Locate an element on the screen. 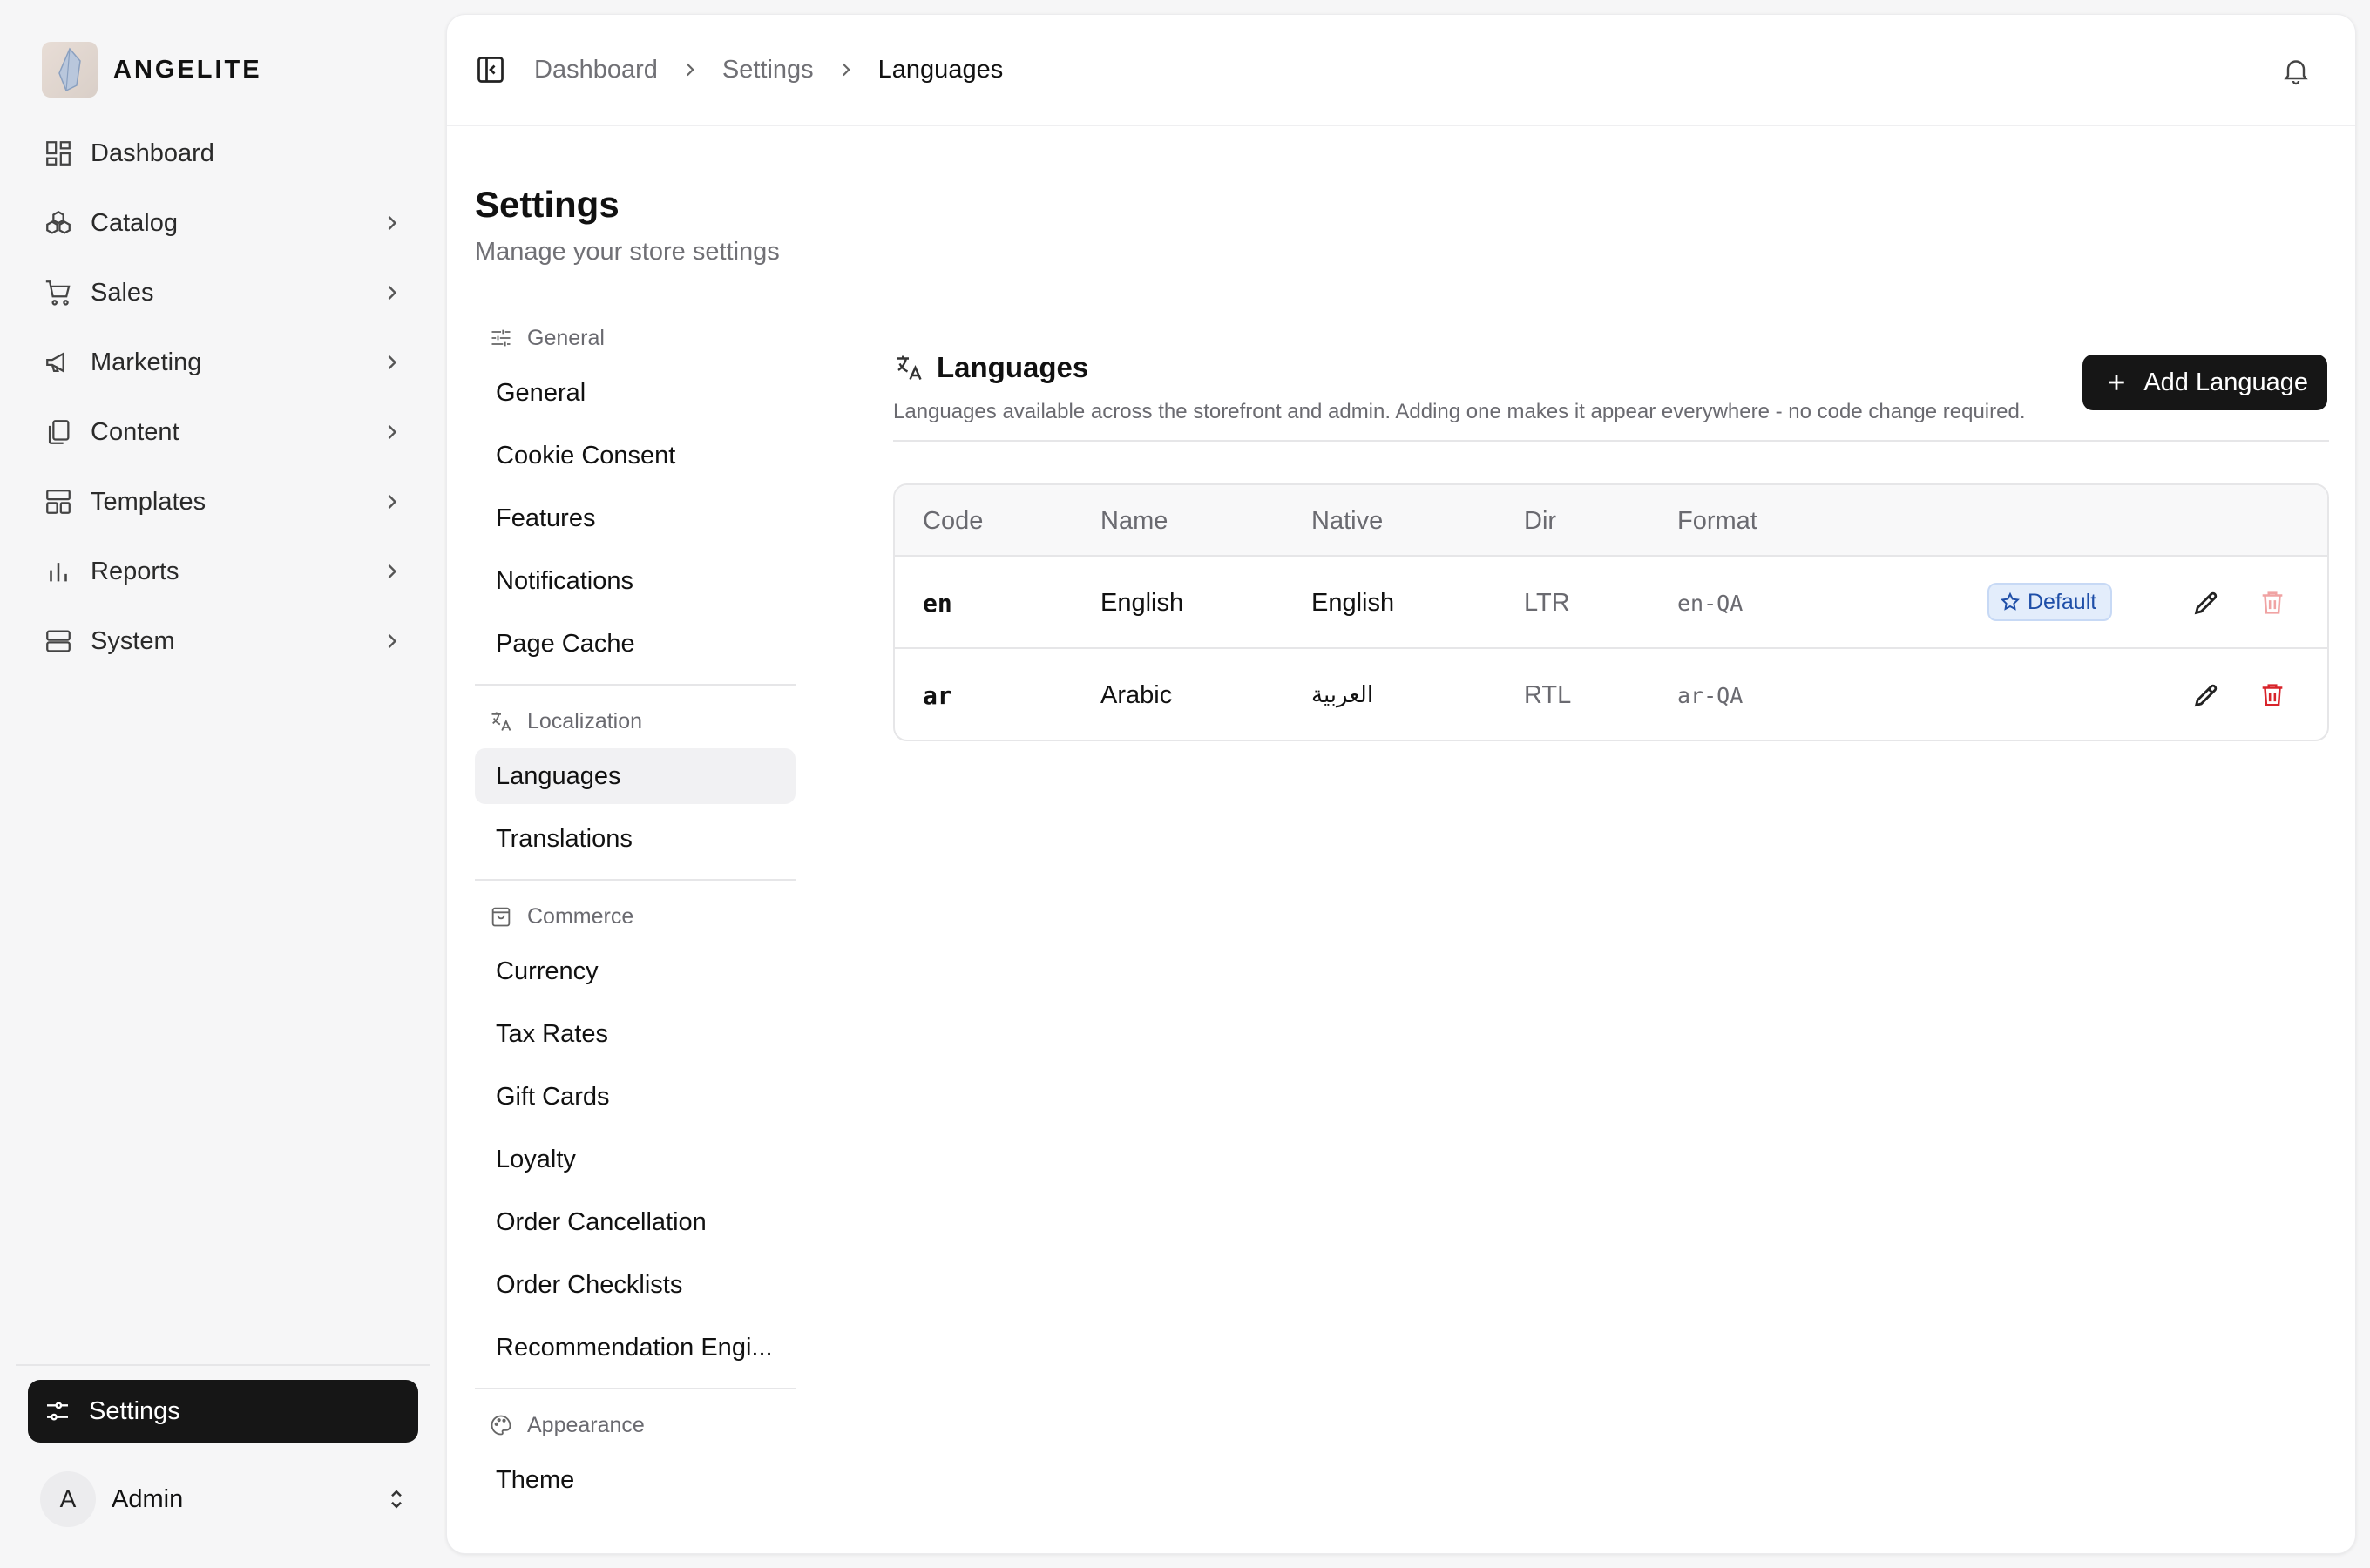  settings-item-page-cache: Page Cache is located at coordinates (635, 644).